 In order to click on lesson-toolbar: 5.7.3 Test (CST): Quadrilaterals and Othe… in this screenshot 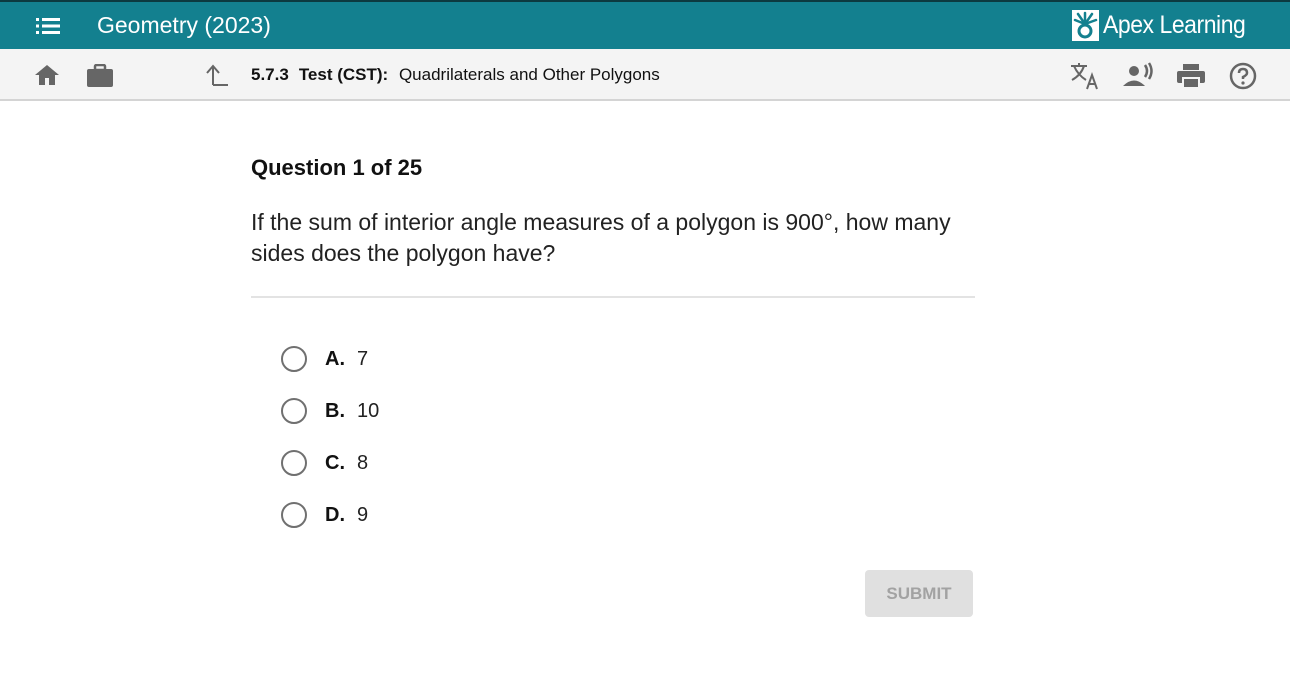, I will do `click(645, 75)`.